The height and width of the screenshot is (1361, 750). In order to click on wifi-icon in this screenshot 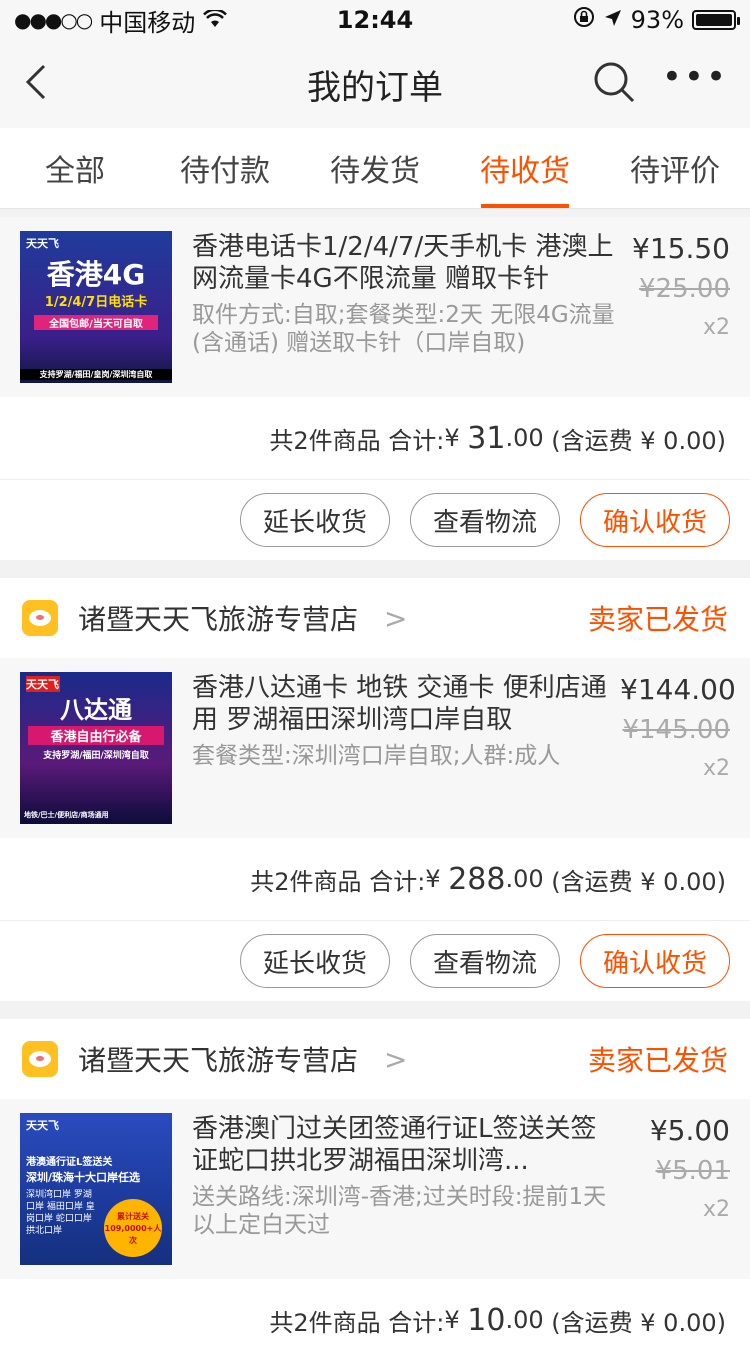, I will do `click(215, 20)`.